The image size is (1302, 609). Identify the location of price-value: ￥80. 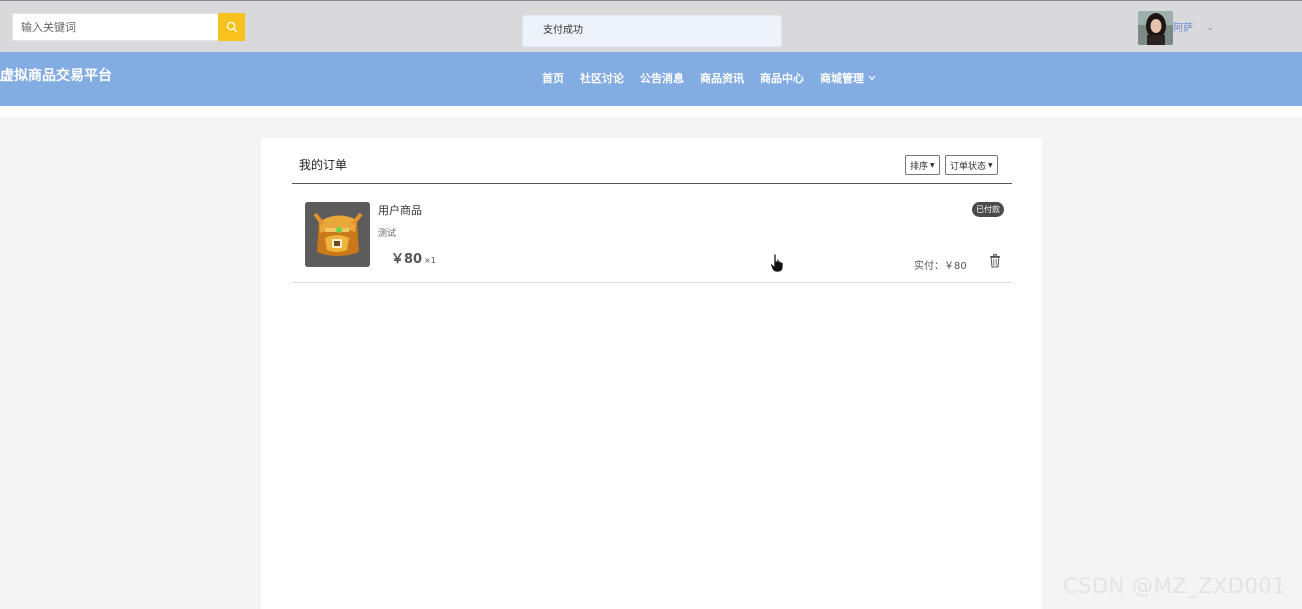
(407, 259).